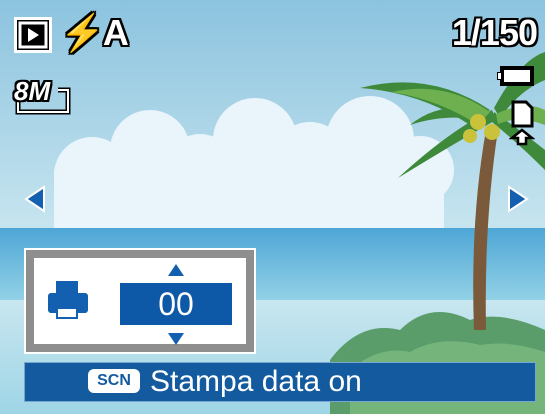 Image resolution: width=545 pixels, height=414 pixels. I want to click on image-counter: 1/150, so click(494, 32).